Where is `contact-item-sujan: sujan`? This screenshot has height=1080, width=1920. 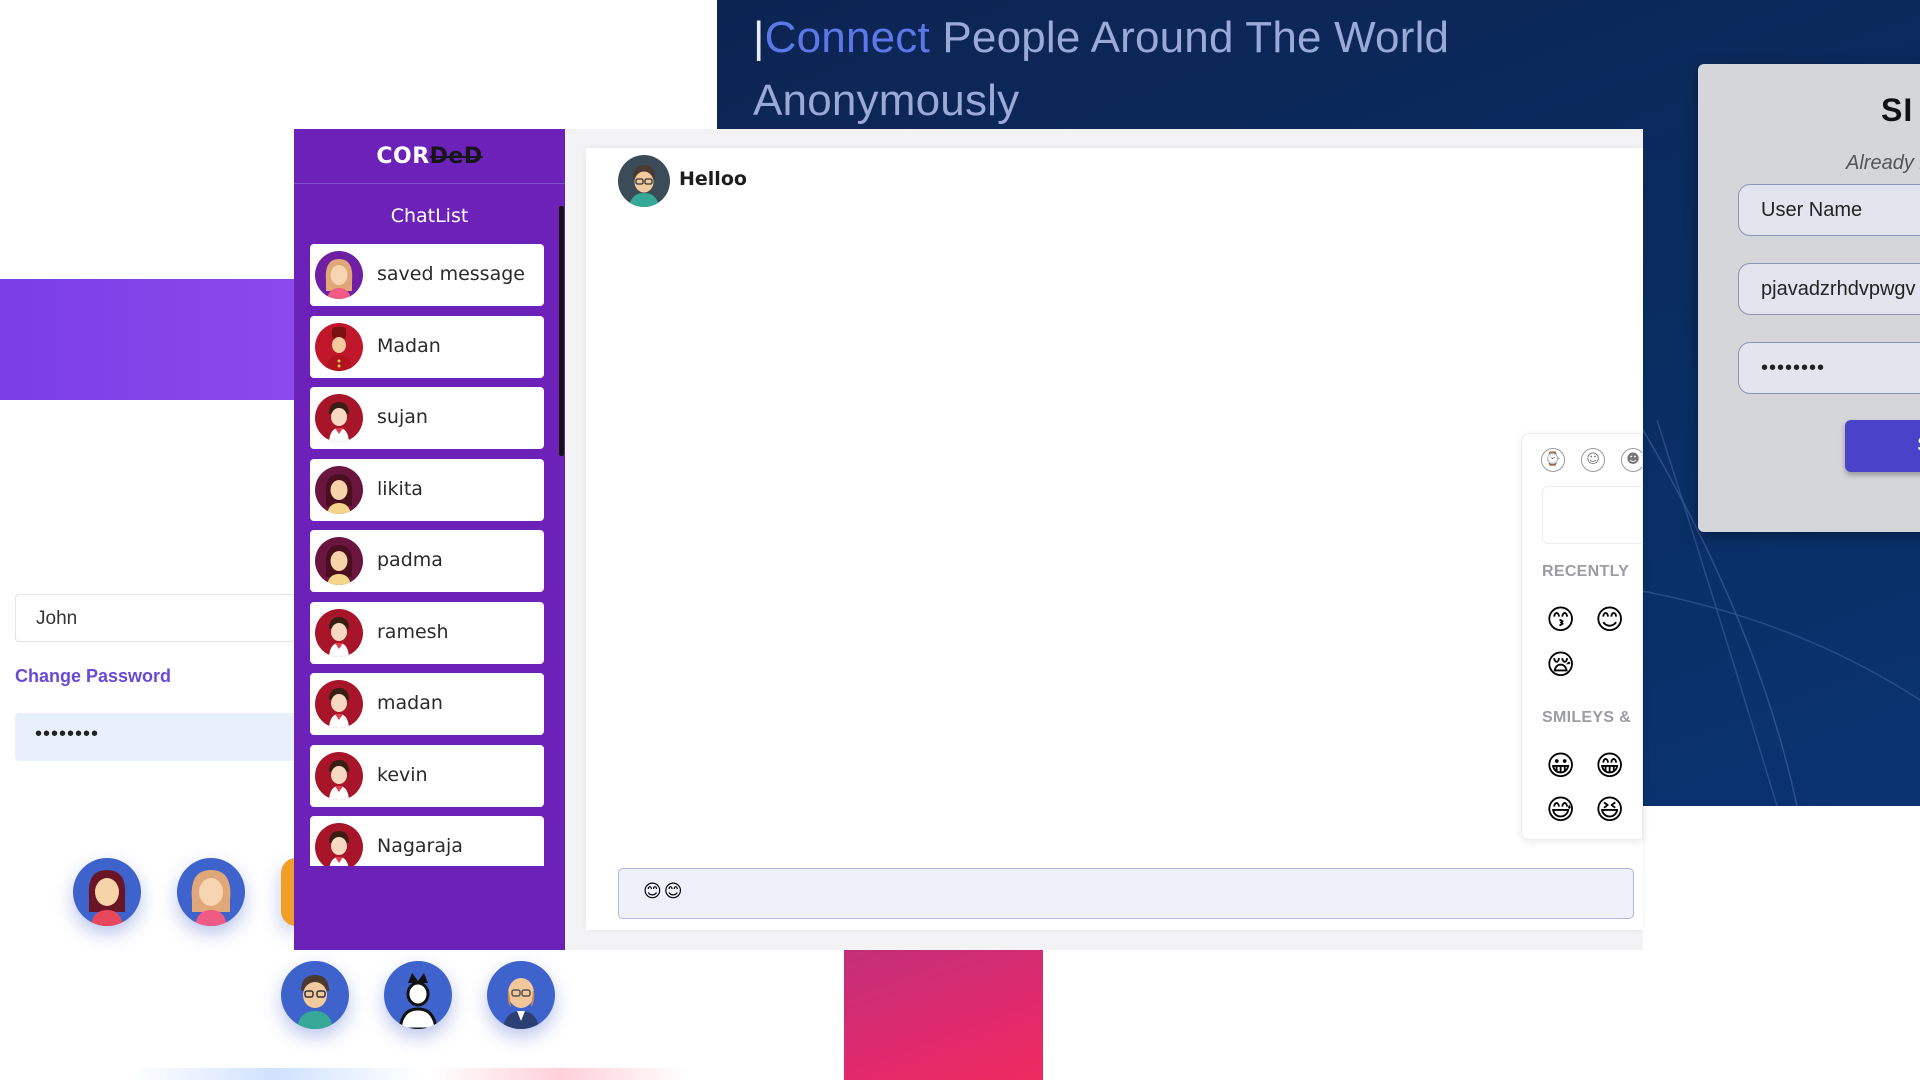
contact-item-sujan: sujan is located at coordinates (427, 418).